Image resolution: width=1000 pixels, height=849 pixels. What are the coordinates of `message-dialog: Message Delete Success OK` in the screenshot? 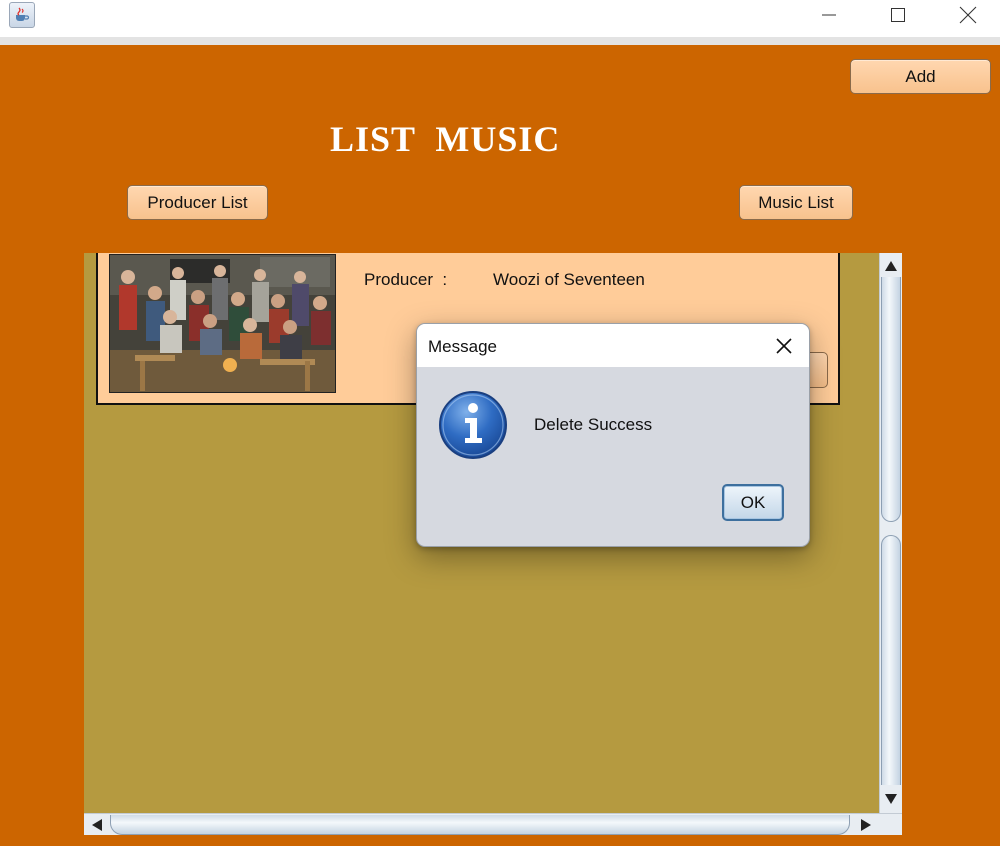 It's located at (613, 435).